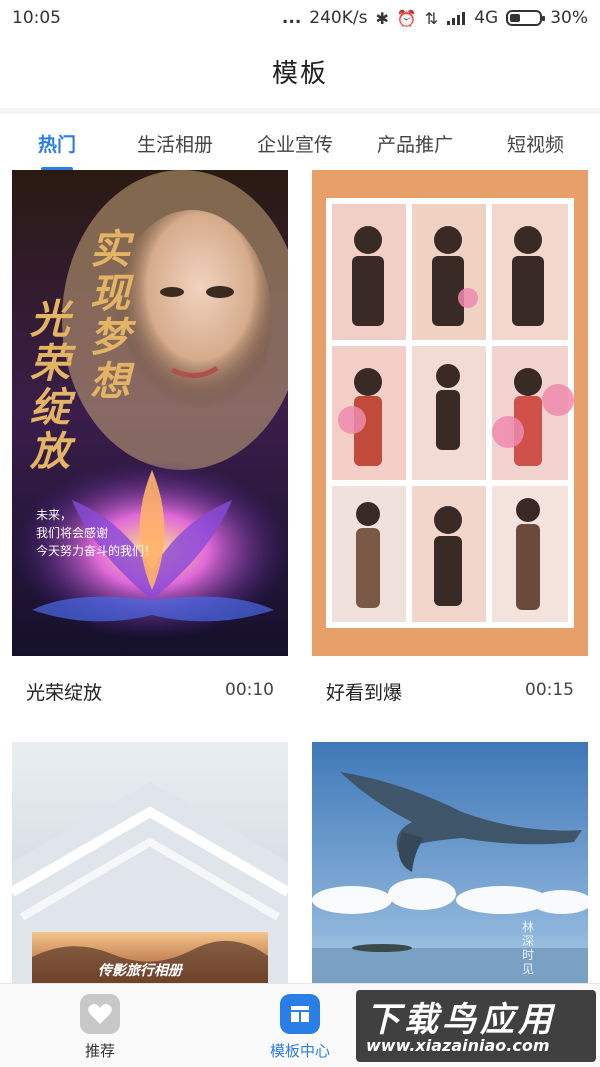  Describe the element at coordinates (64, 693) in the screenshot. I see `template-title: 光荣绽放` at that location.